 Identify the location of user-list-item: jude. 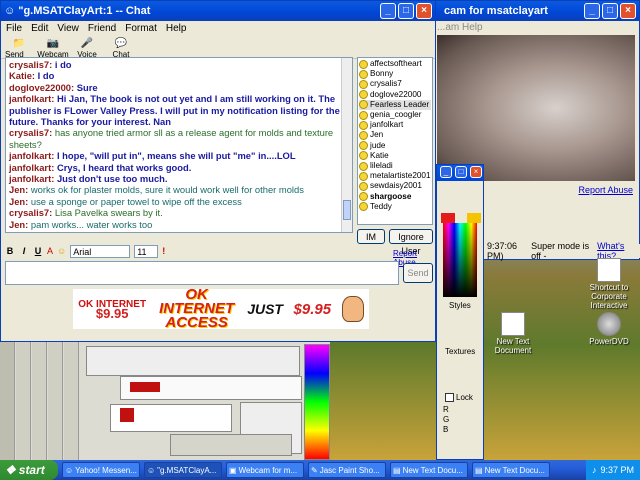
(395, 146).